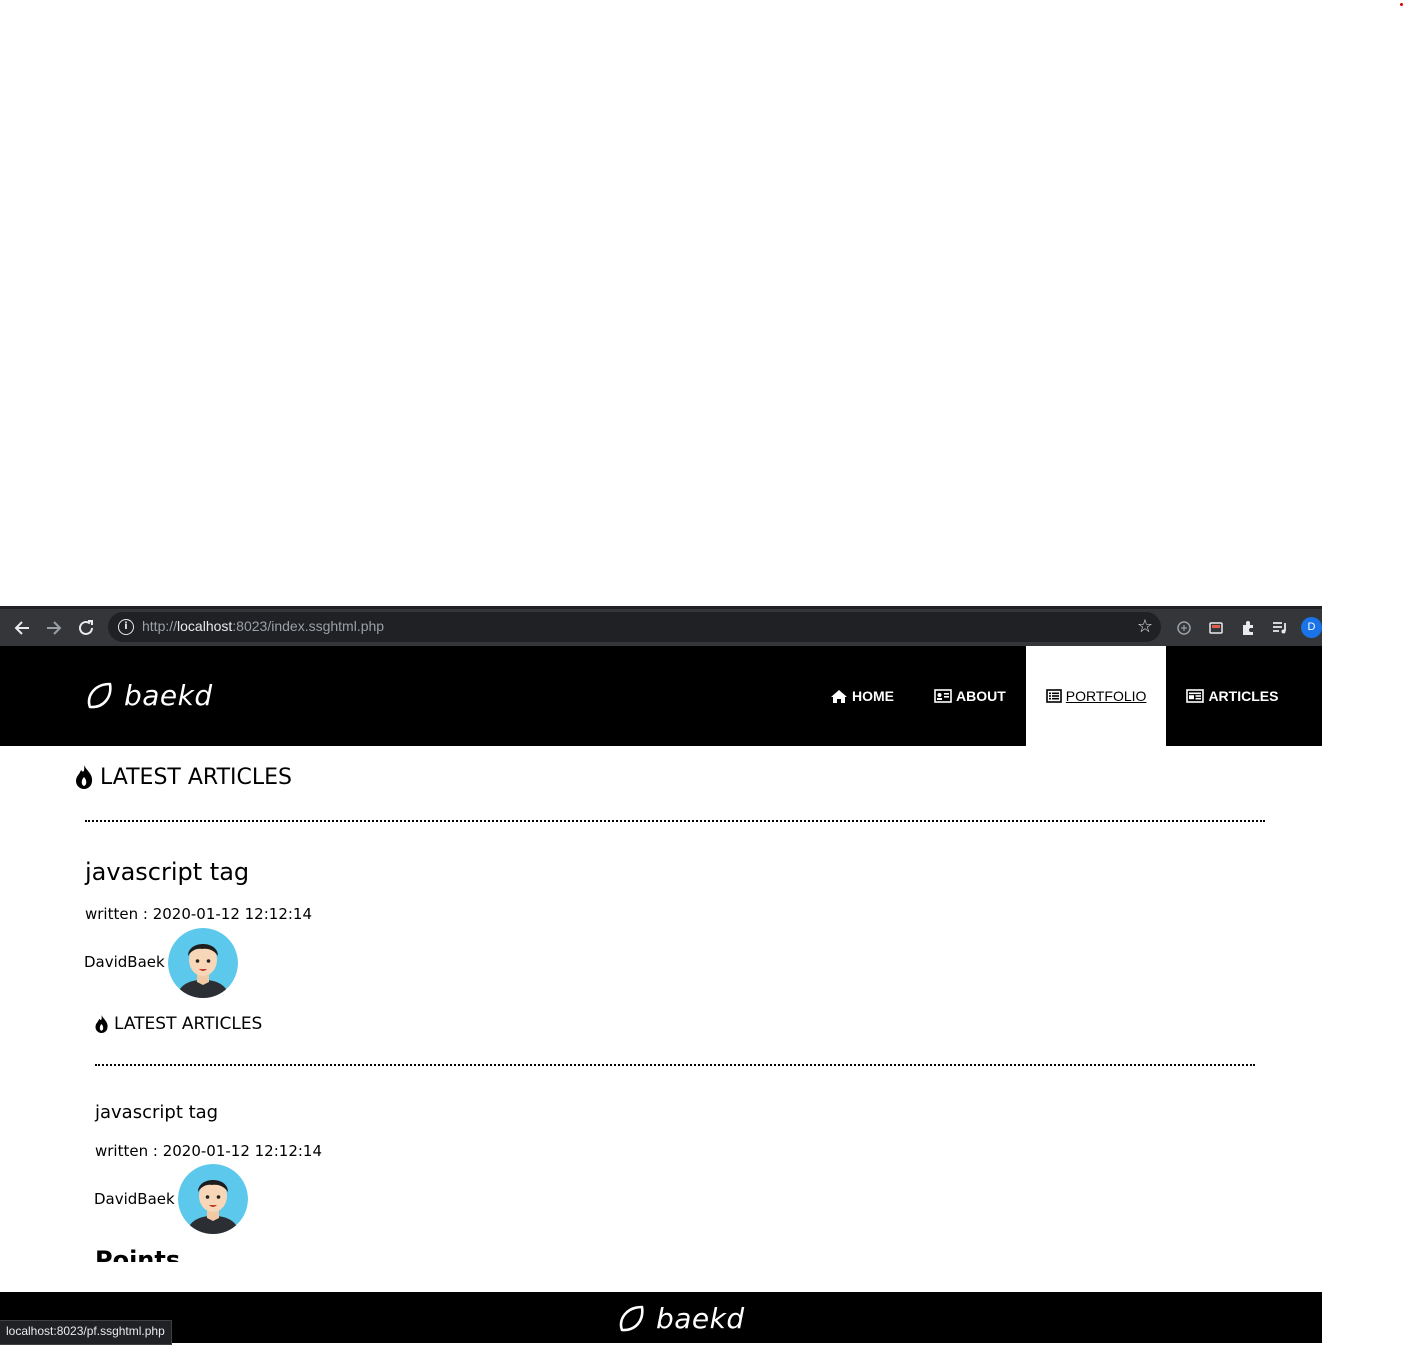  I want to click on nav-articles-label: ARTICLES, so click(1243, 696).